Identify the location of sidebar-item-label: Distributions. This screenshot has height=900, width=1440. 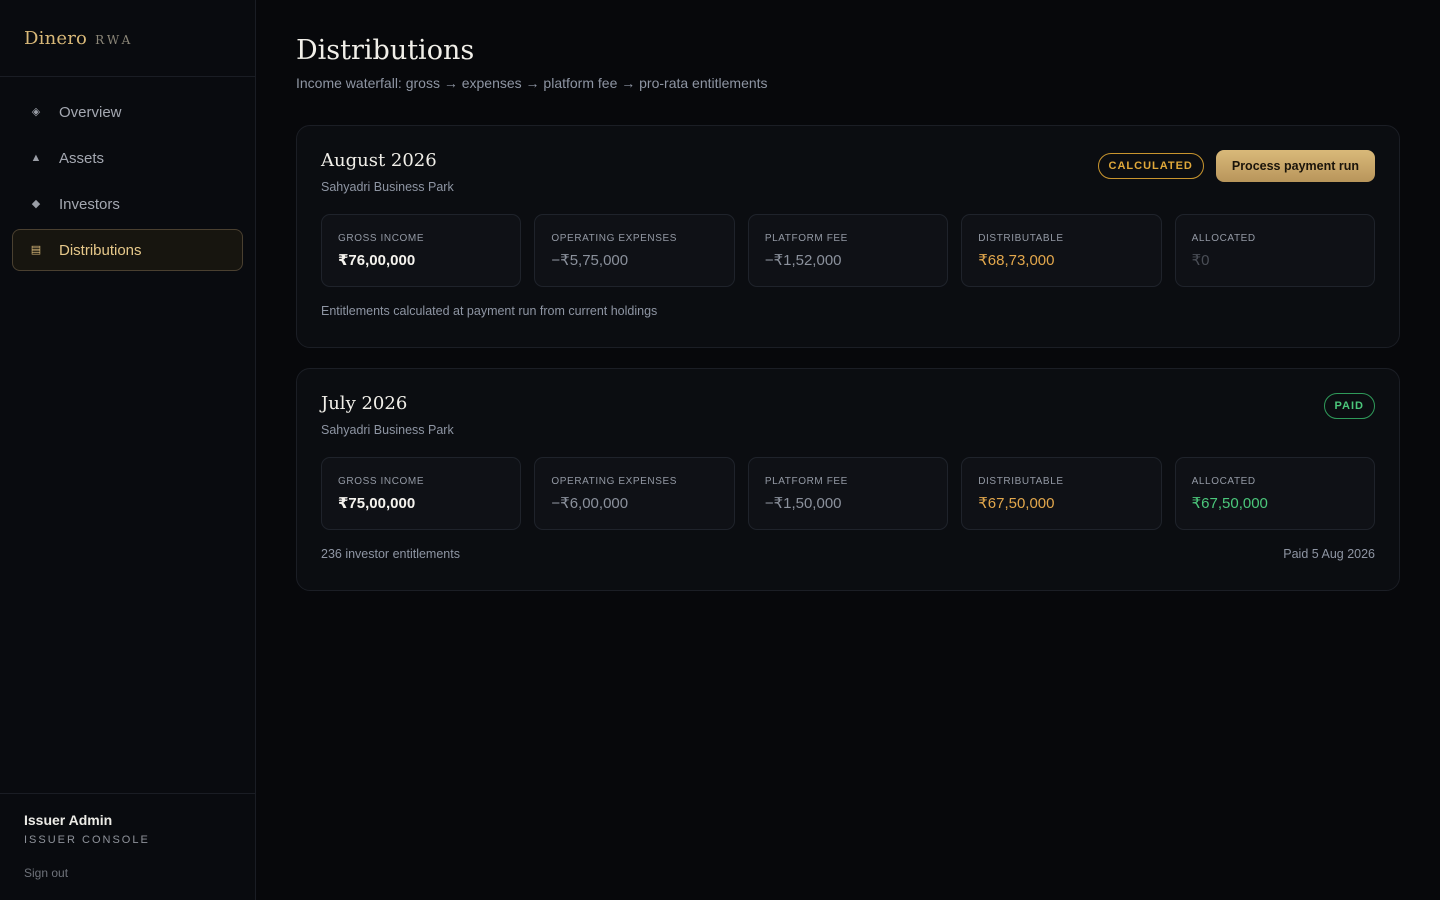
(100, 250).